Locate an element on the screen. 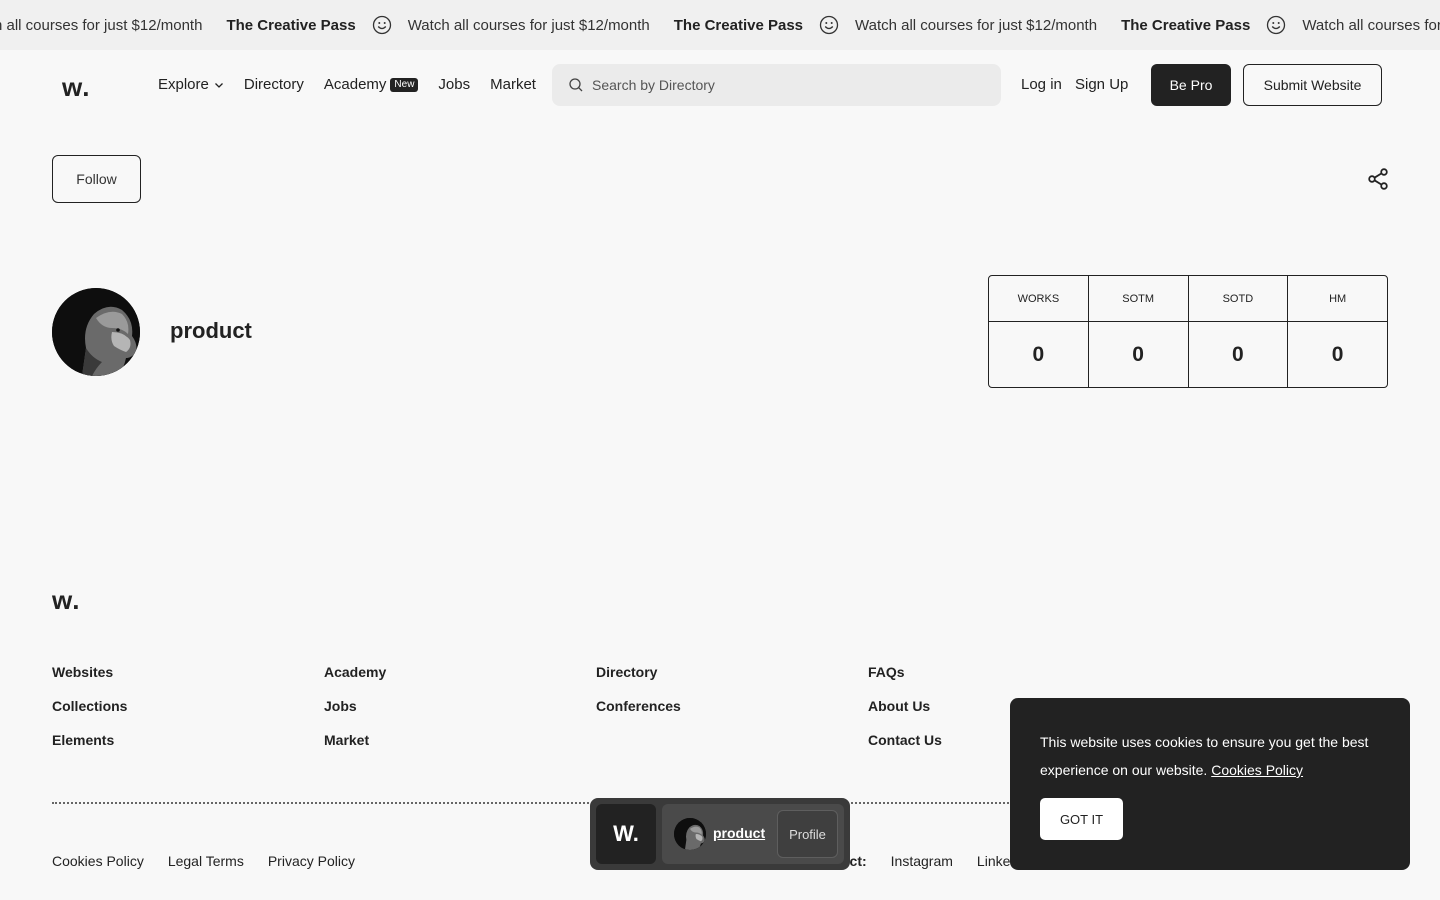 Image resolution: width=1440 pixels, height=900 pixels. nav-academy-label: Academy is located at coordinates (355, 84).